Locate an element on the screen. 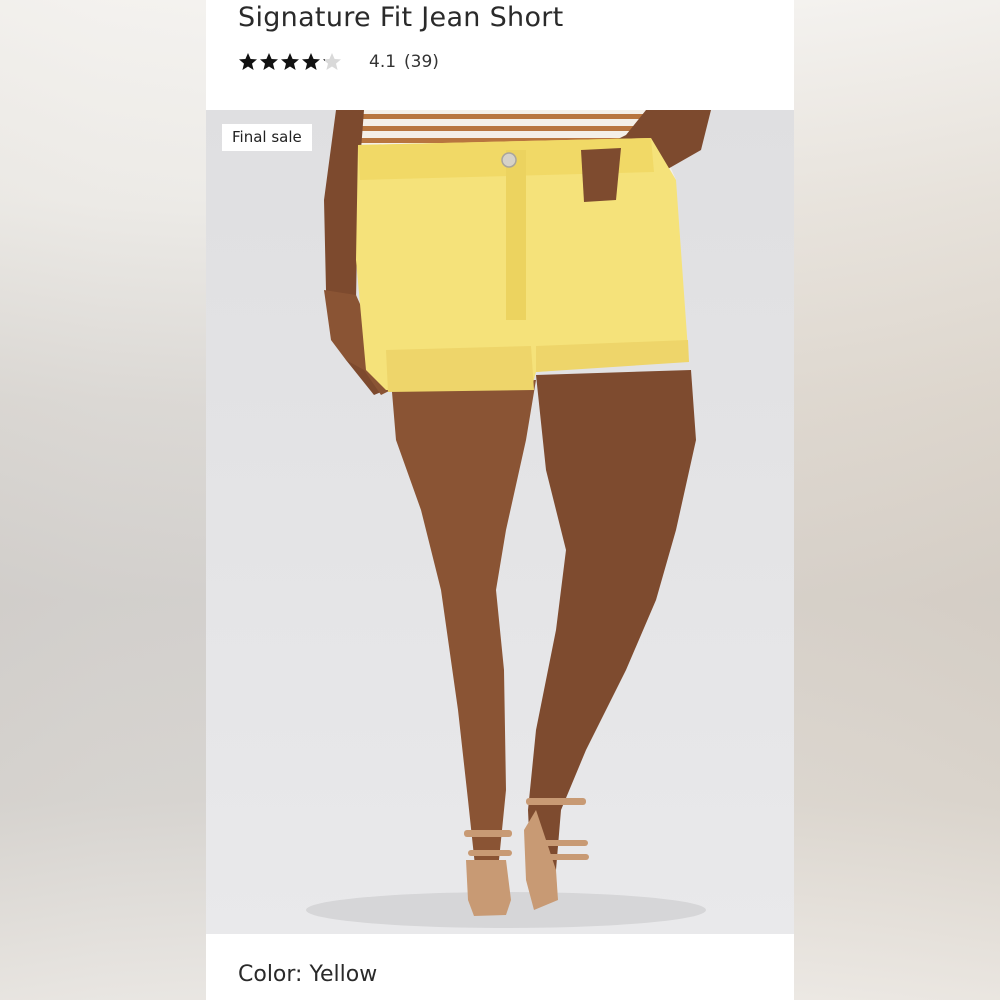 The image size is (1000, 1000). star-rating is located at coordinates (290, 62).